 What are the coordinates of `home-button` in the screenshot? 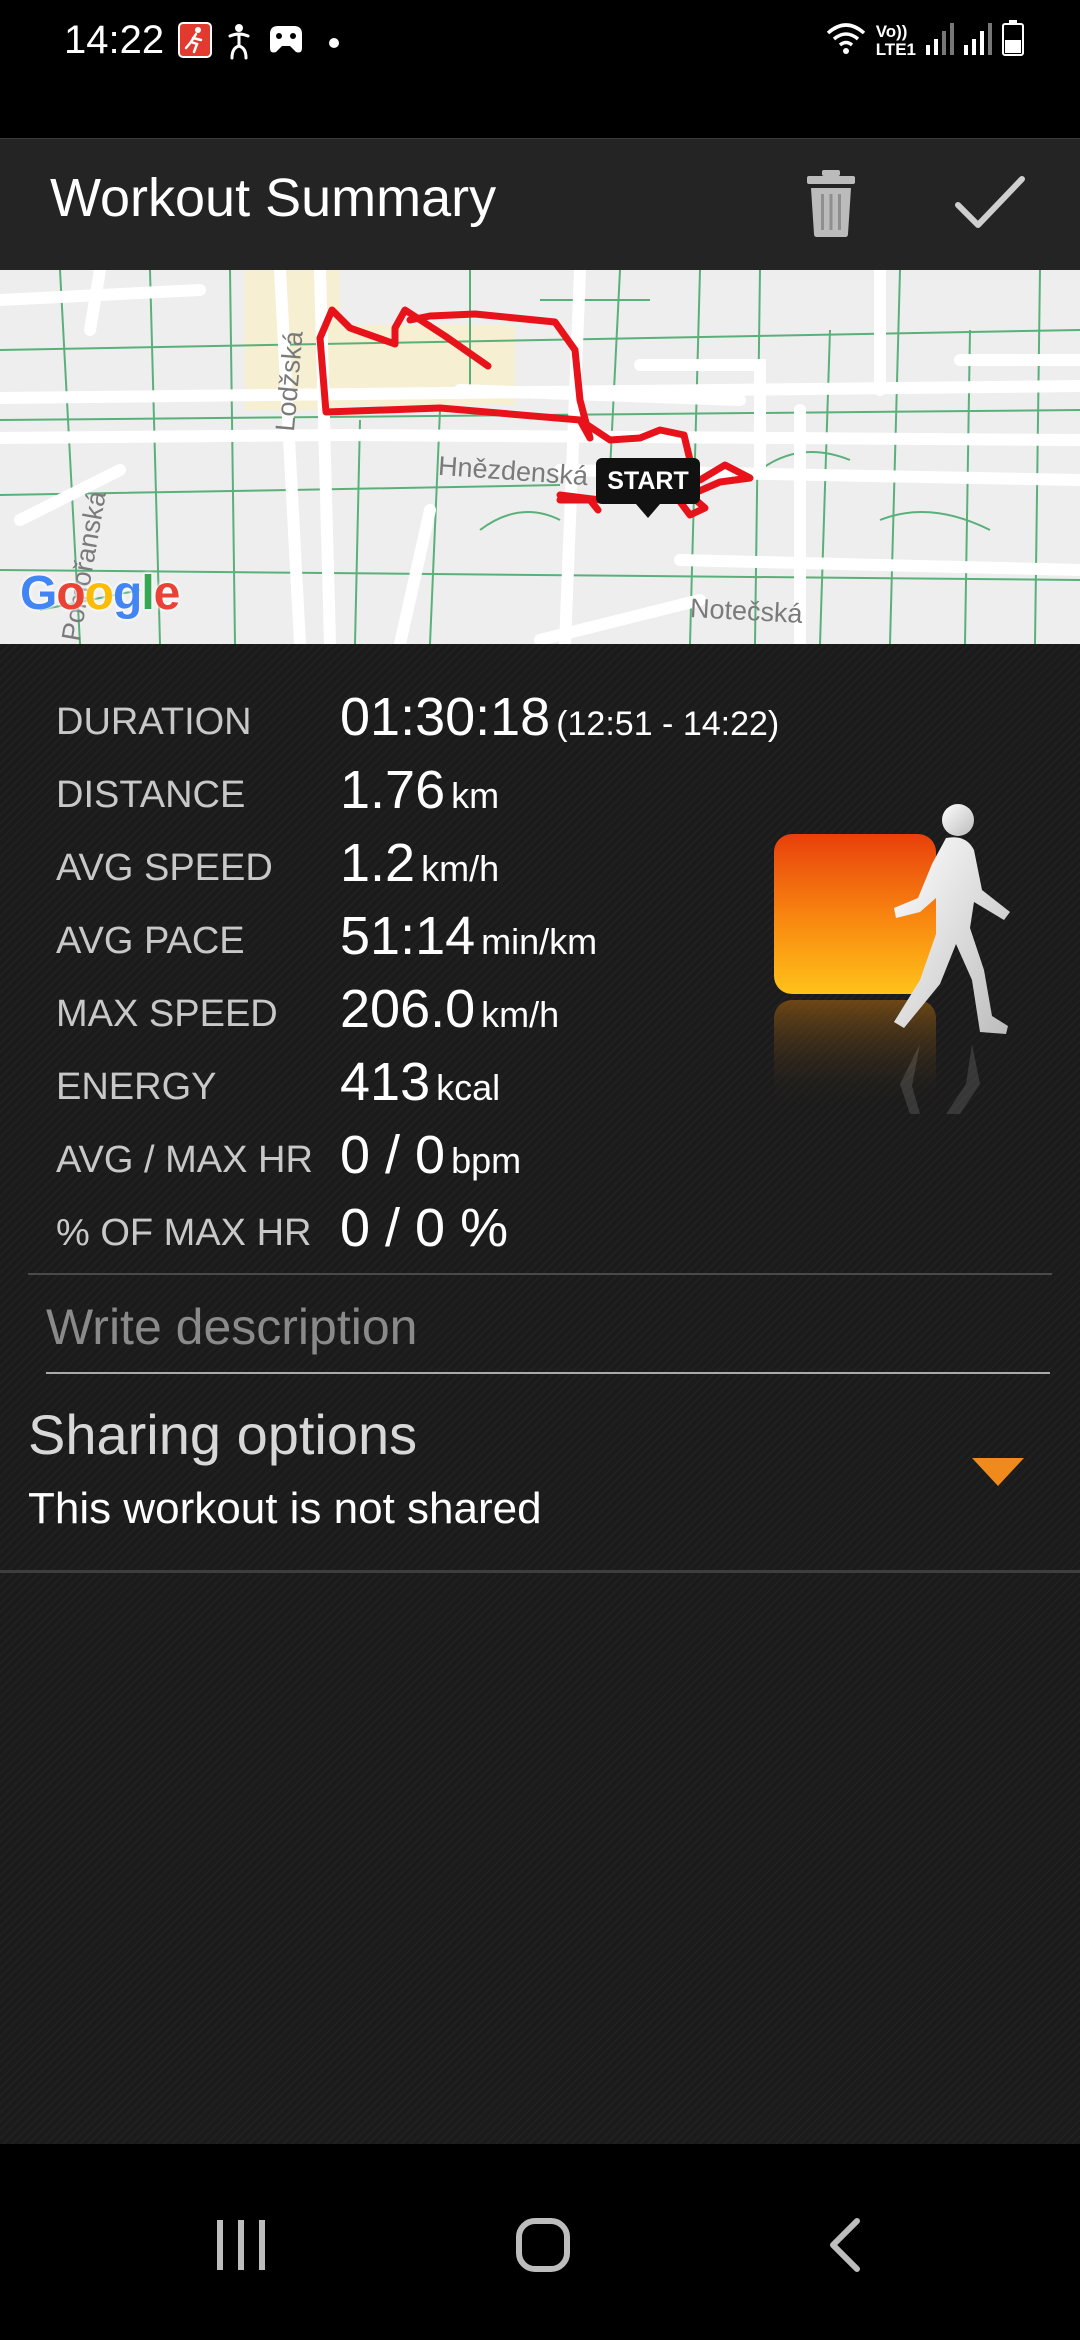 It's located at (543, 2247).